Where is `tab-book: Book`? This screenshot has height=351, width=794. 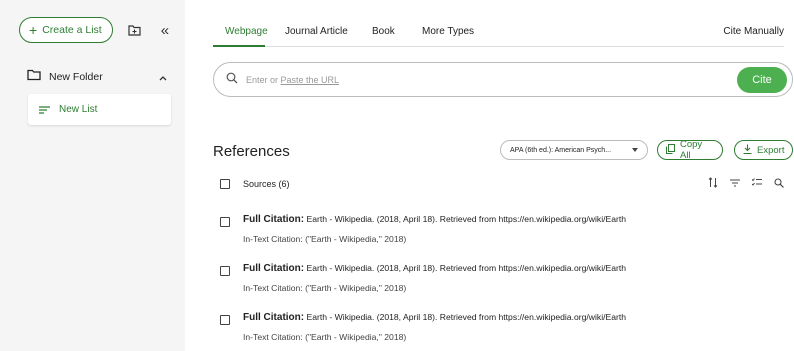
tab-book: Book is located at coordinates (383, 31).